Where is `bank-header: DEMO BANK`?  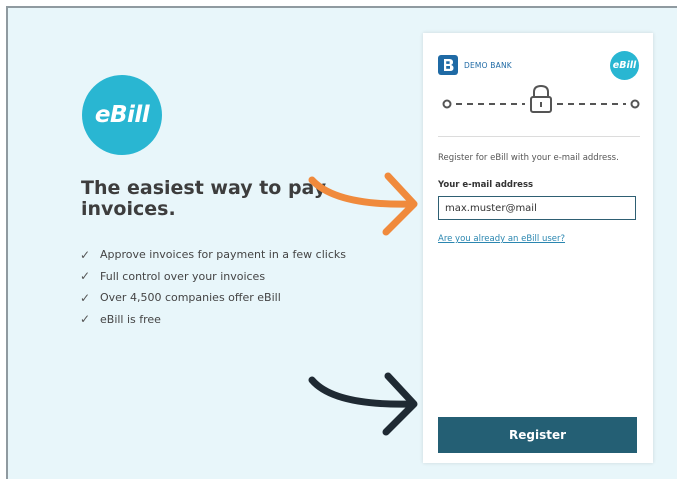
bank-header: DEMO BANK is located at coordinates (475, 65).